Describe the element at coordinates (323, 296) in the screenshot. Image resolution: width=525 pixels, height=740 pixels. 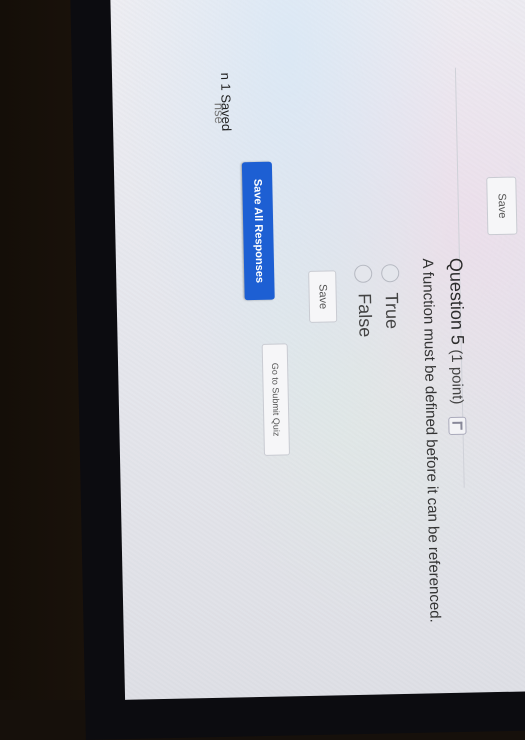
I see `question-save-button: Save` at that location.